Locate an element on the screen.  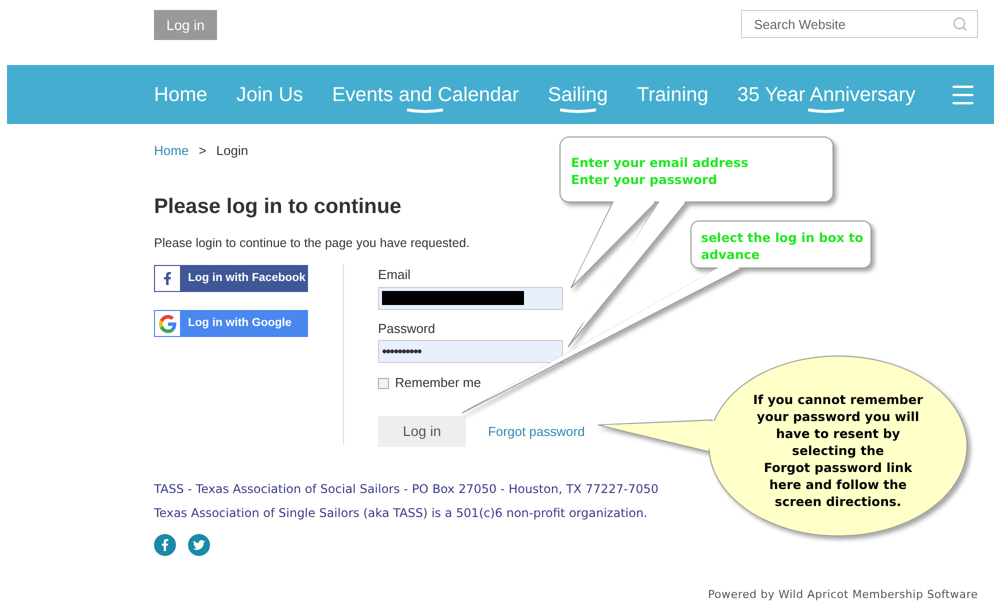
breadcrumb-current: Login is located at coordinates (232, 151).